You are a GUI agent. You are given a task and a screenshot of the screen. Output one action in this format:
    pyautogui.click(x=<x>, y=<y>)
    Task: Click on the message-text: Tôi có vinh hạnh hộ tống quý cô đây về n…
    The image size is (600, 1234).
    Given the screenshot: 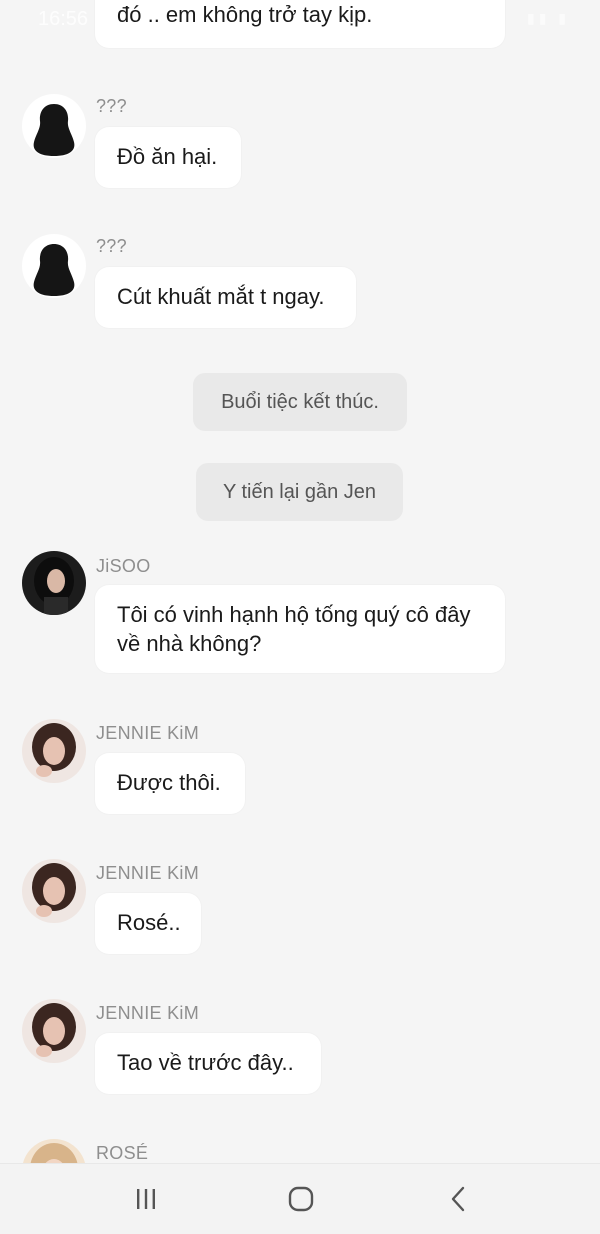 What is the action you would take?
    pyautogui.click(x=294, y=629)
    